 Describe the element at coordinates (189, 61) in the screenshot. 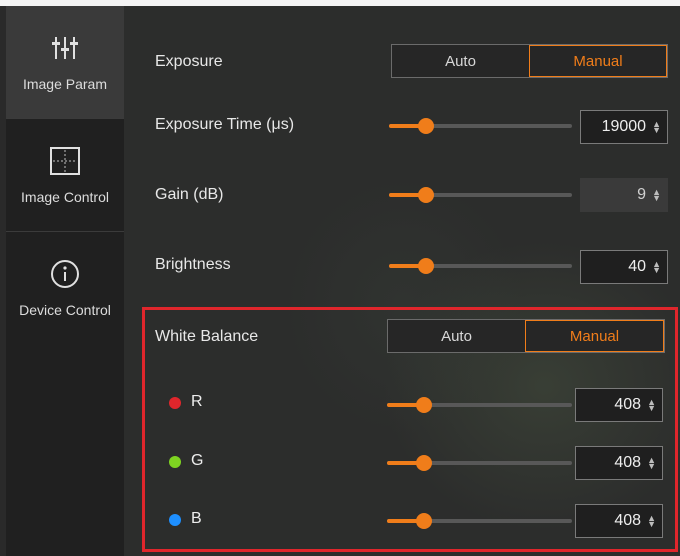

I see `exposure-label: Exposure` at that location.